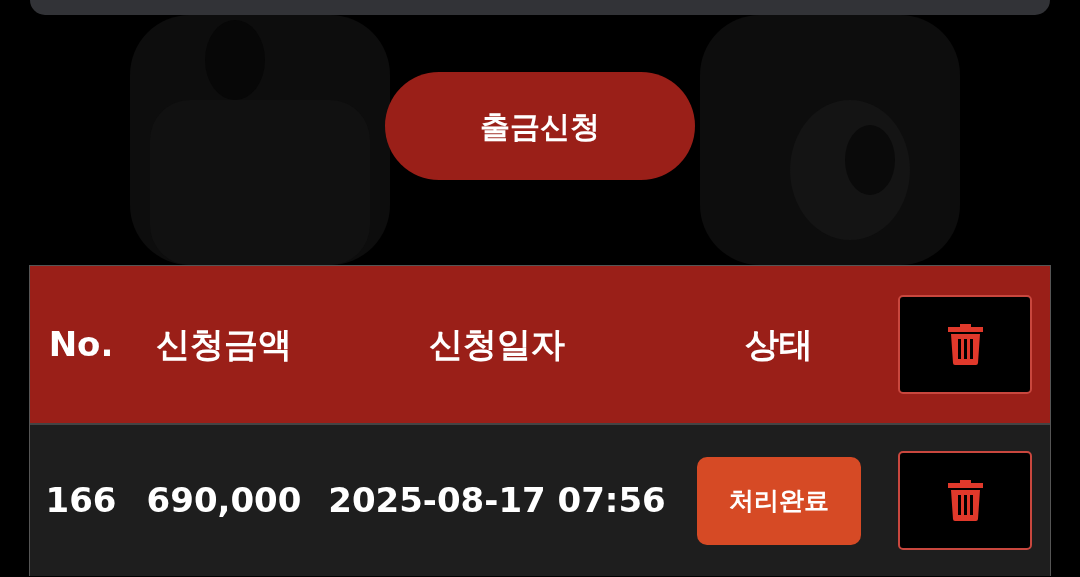 The image size is (1080, 577). What do you see at coordinates (81, 500) in the screenshot?
I see `table-cell: 166` at bounding box center [81, 500].